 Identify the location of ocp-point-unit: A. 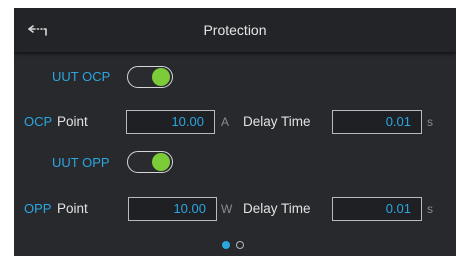
(225, 122).